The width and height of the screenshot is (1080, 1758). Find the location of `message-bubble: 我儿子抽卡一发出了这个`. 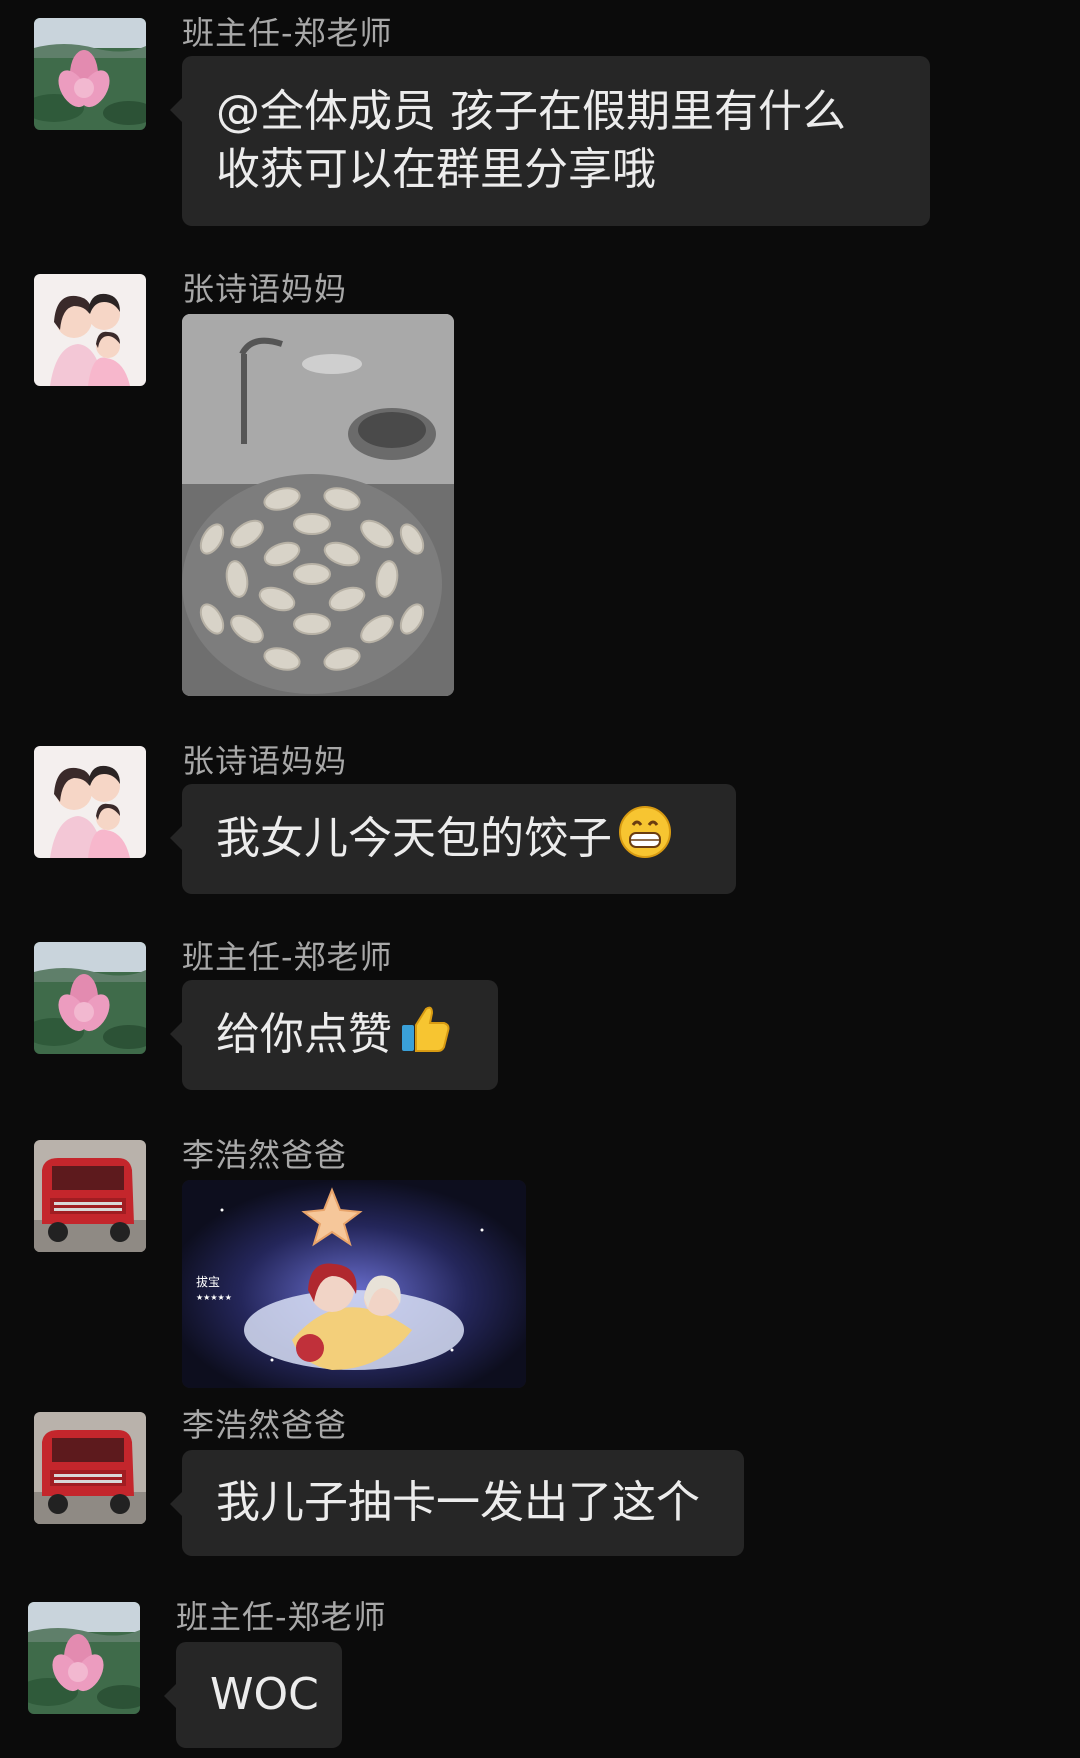

message-bubble: 我儿子抽卡一发出了这个 is located at coordinates (457, 1503).